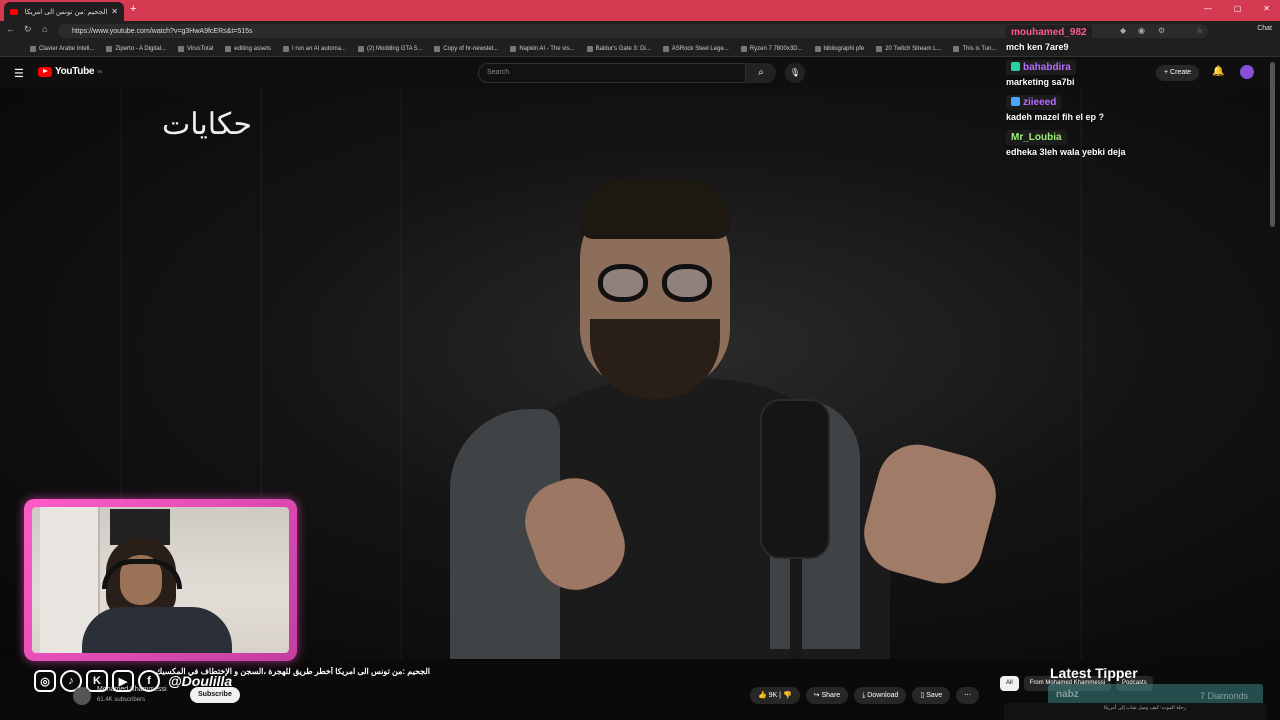 This screenshot has width=1280, height=720. Describe the element at coordinates (968, 695) in the screenshot. I see `more-actions-button: ⋯` at that location.